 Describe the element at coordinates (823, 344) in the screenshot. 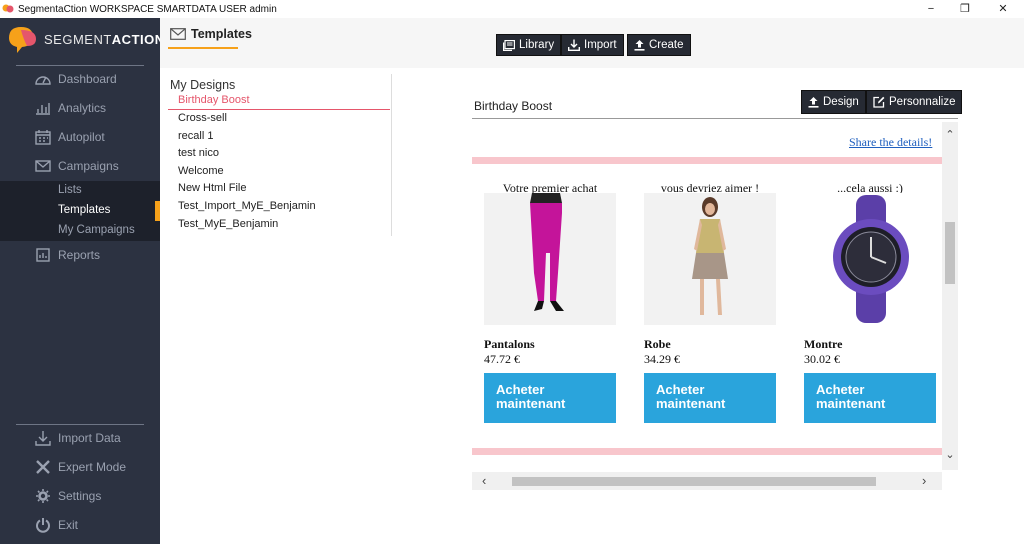

I see `product-name: Montre` at that location.